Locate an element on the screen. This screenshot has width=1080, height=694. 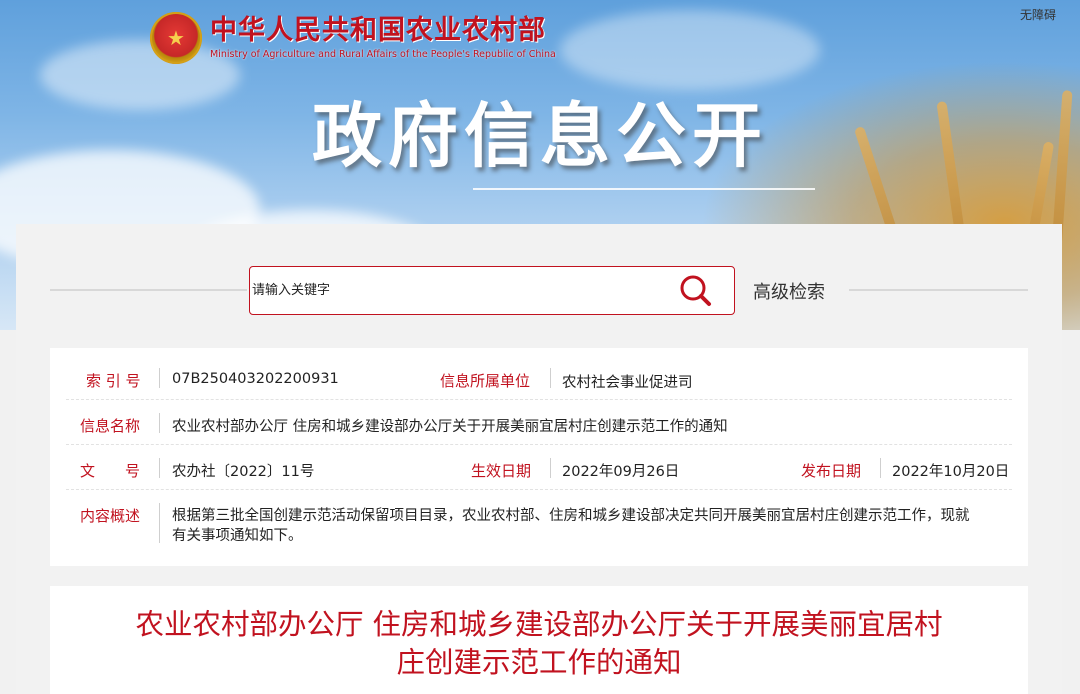
advanced-search-link: 高级检索 is located at coordinates (789, 291).